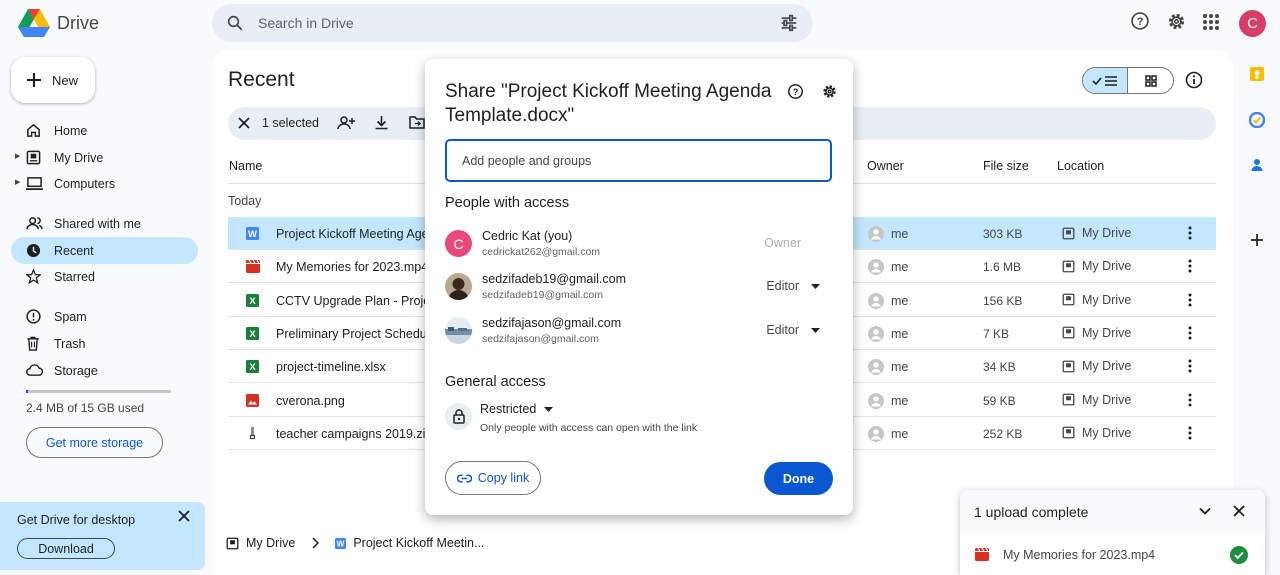 The height and width of the screenshot is (575, 1280). I want to click on download-button: Download, so click(66, 548).